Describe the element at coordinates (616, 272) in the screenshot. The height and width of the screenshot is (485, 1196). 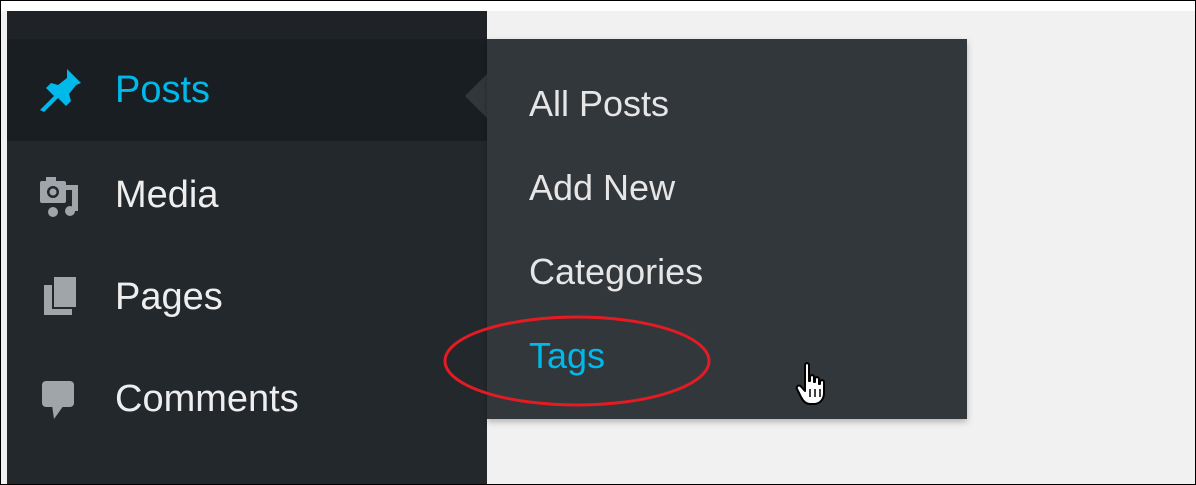
I see `submenu-item-categories: Categories` at that location.